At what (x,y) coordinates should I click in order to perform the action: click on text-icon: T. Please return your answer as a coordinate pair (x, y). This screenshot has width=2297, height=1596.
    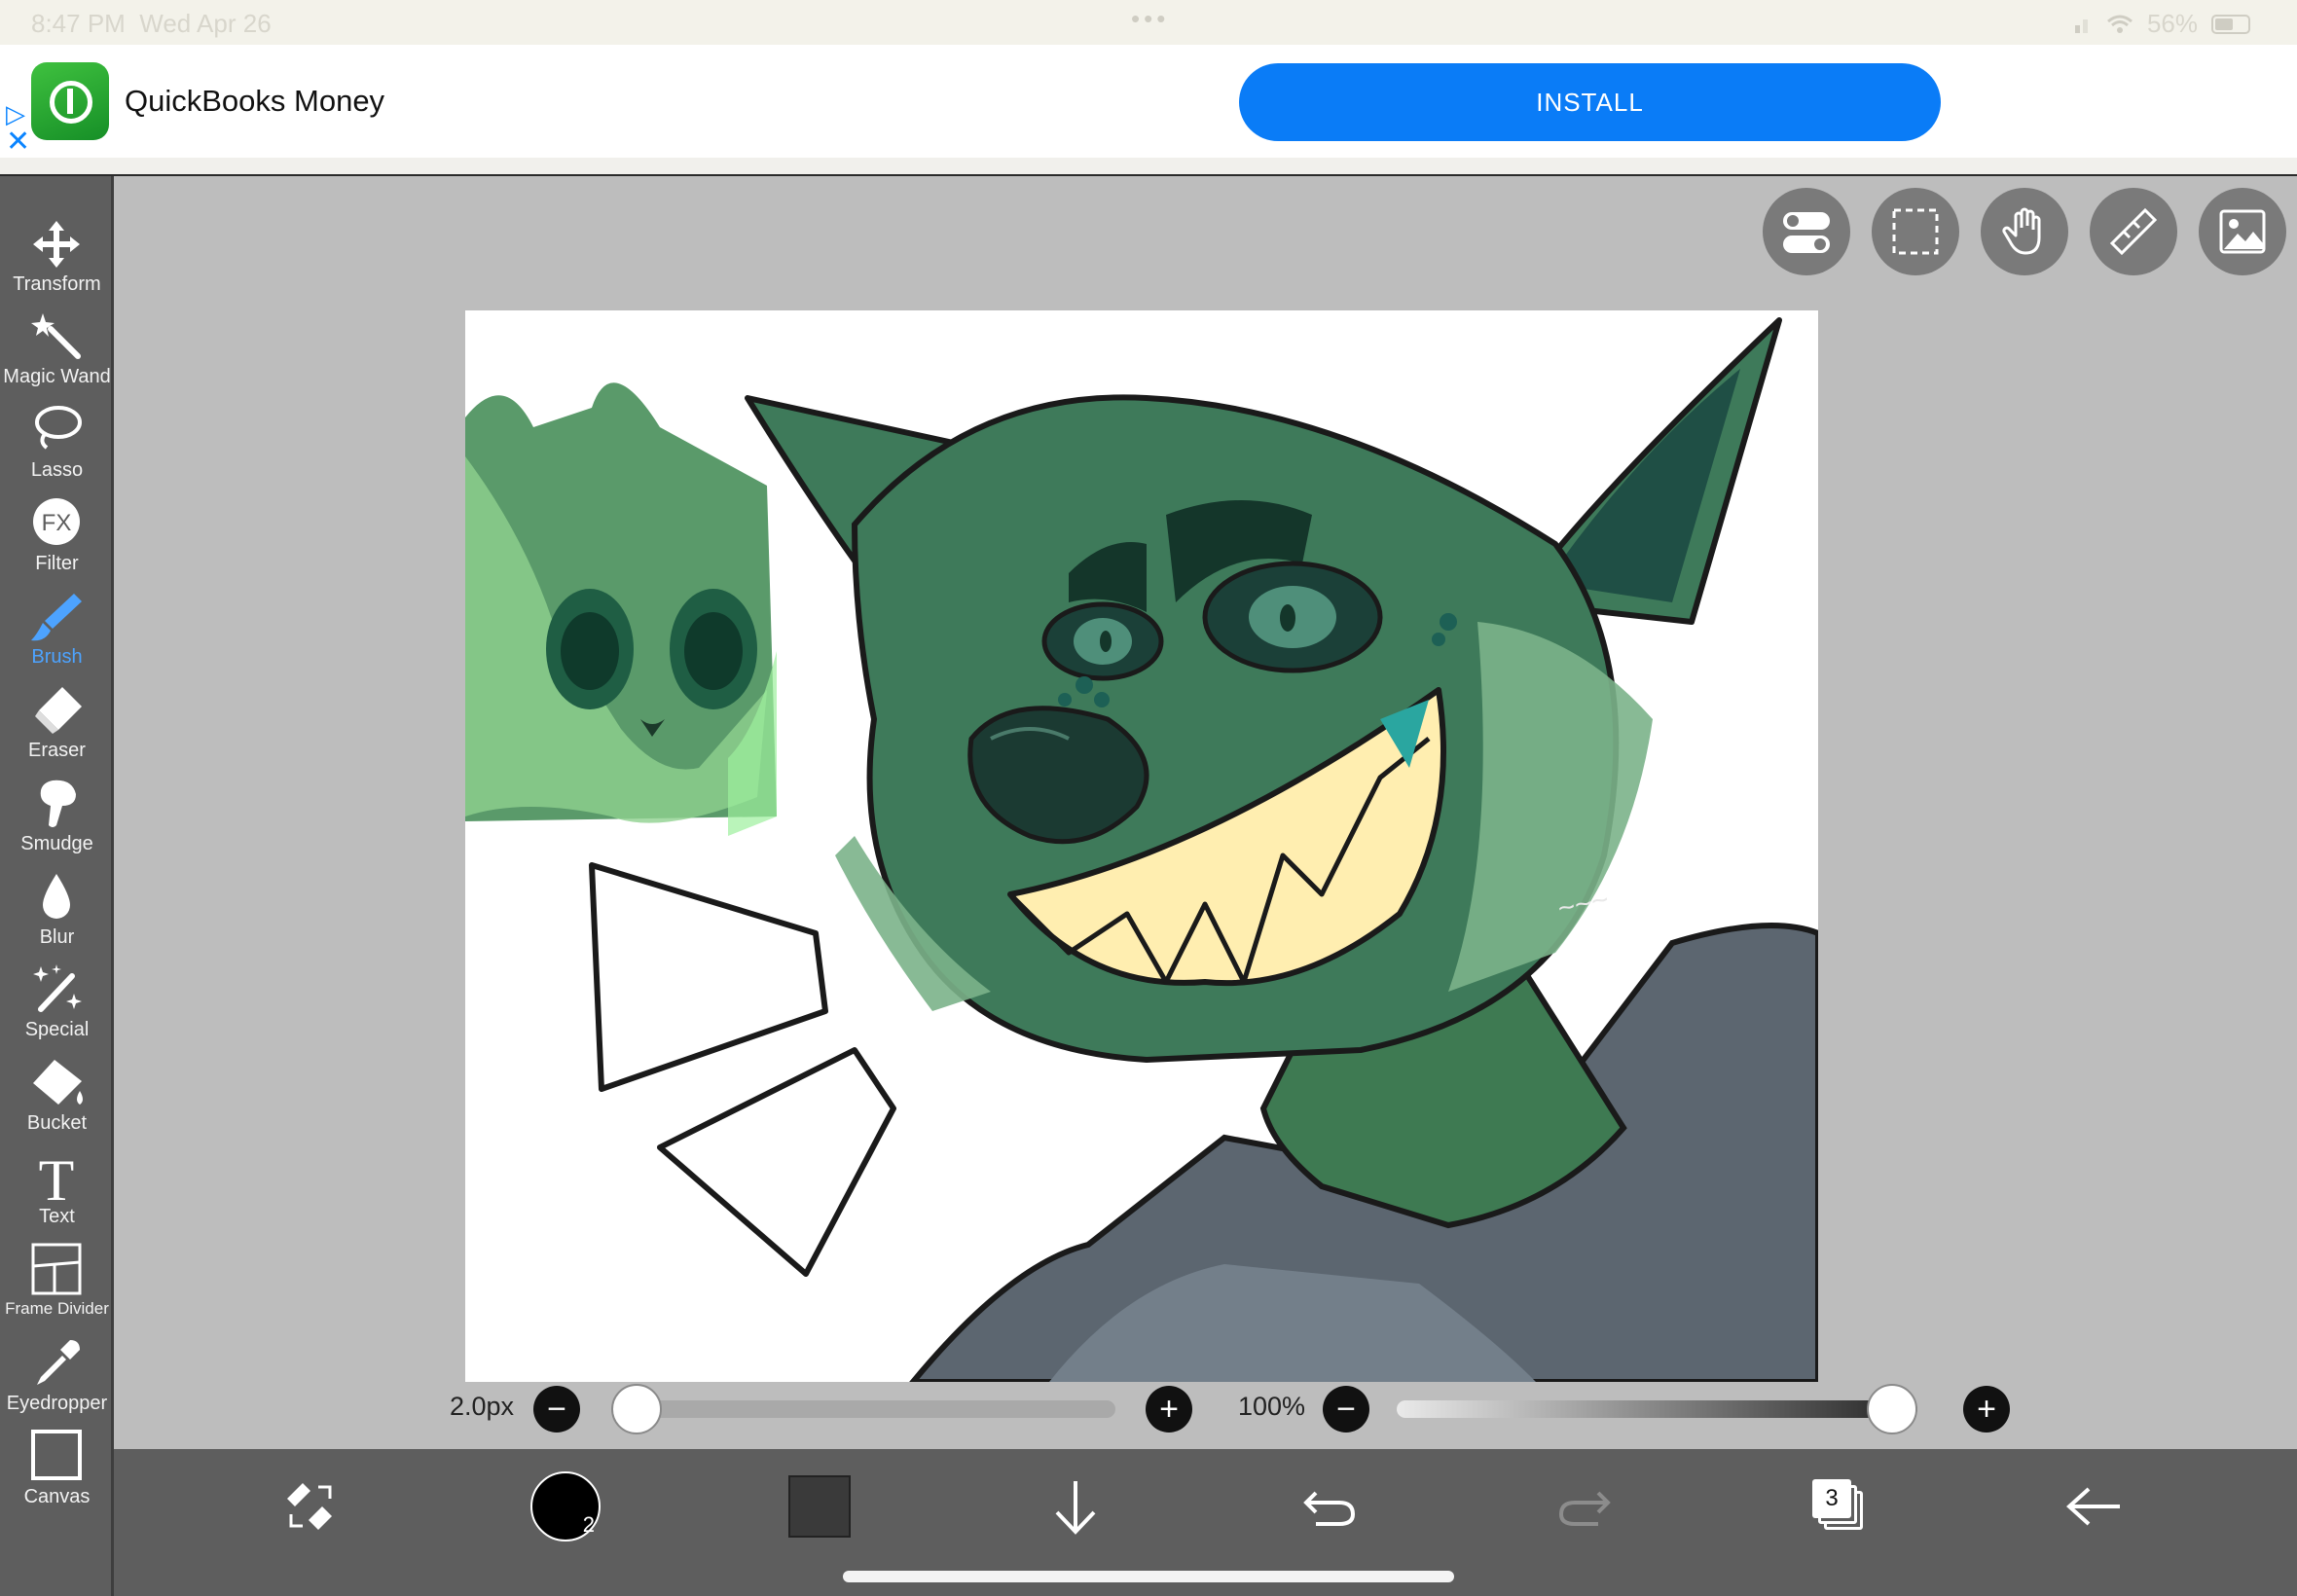
    Looking at the image, I should click on (57, 1176).